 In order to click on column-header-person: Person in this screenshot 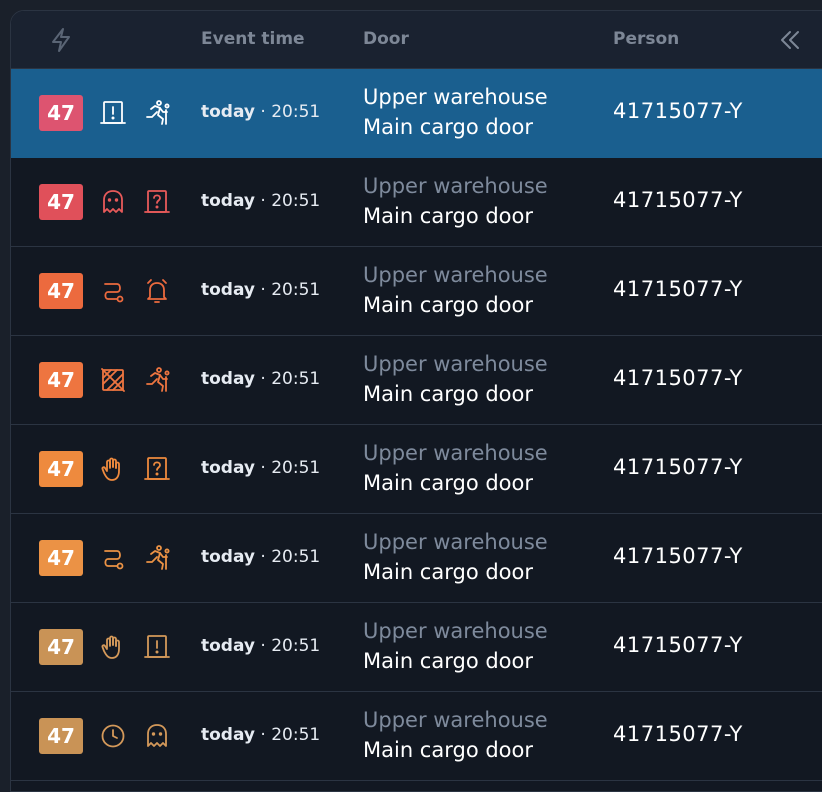, I will do `click(646, 39)`.